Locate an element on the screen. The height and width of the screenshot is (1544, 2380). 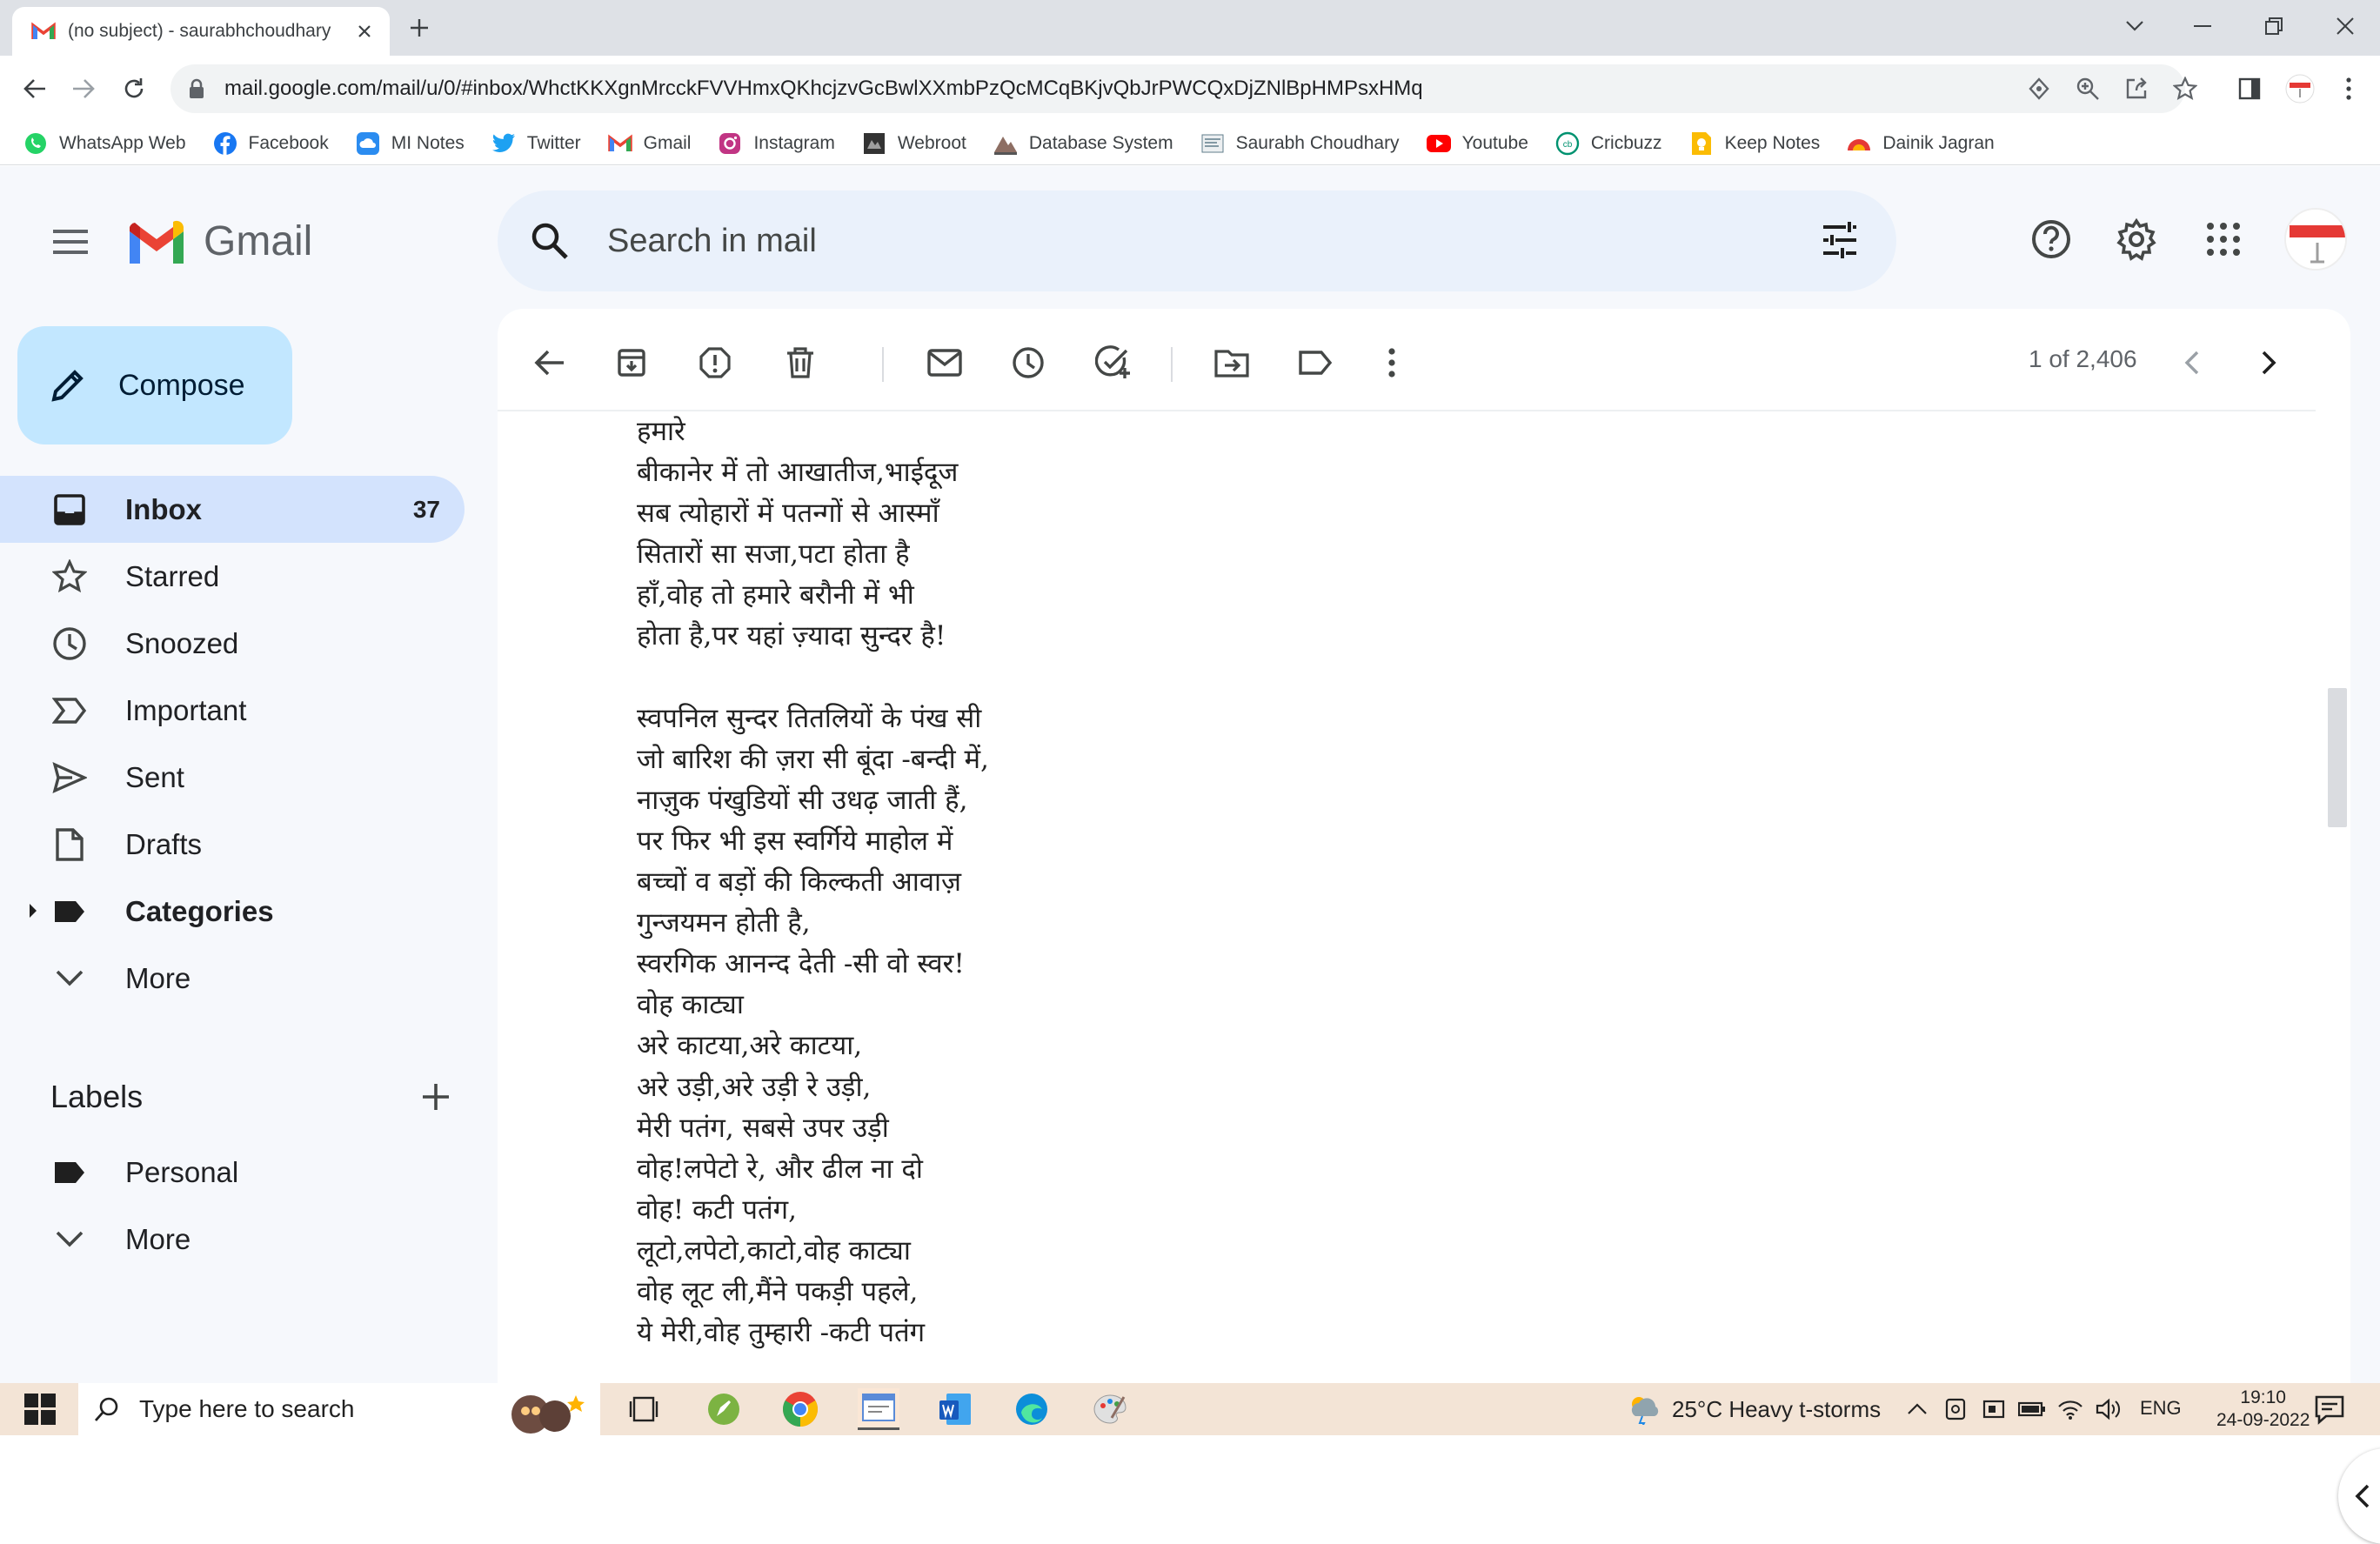
create-label-icon is located at coordinates (436, 1097).